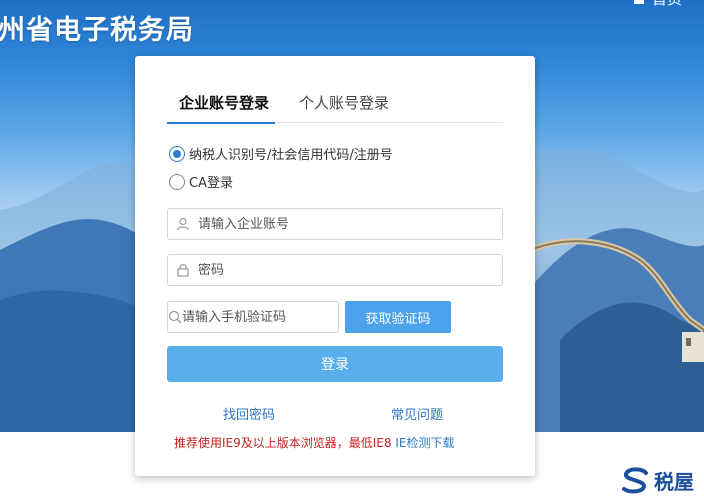 The height and width of the screenshot is (502, 704). What do you see at coordinates (291, 155) in the screenshot?
I see `radio-taxpayer-id-label: 纳税人识别号/社会信用代码/注册号` at bounding box center [291, 155].